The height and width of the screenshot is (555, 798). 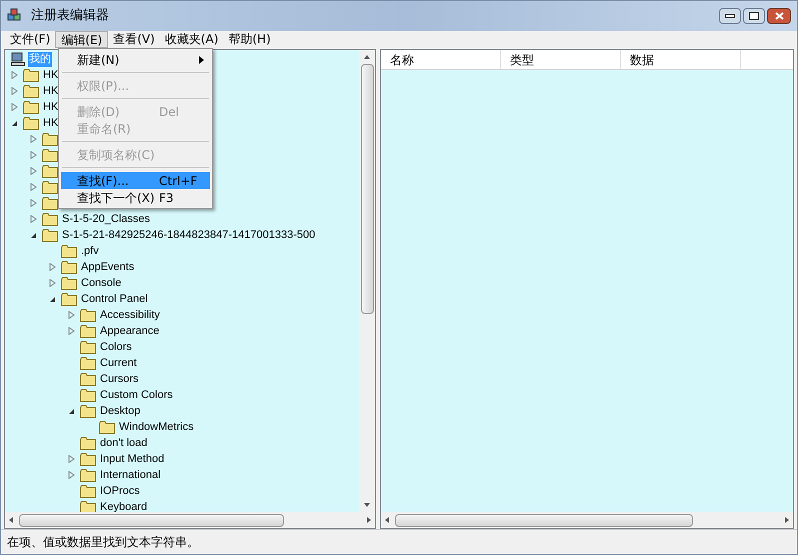 What do you see at coordinates (30, 39) in the screenshot?
I see `menu-item: 文件(F)` at bounding box center [30, 39].